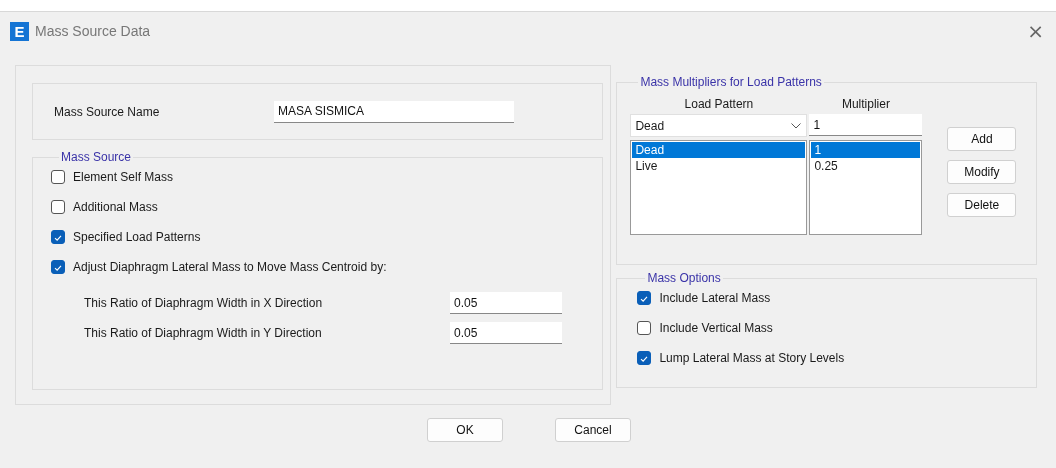  Describe the element at coordinates (716, 328) in the screenshot. I see `checkbox-label: Include Vertical Mass` at that location.